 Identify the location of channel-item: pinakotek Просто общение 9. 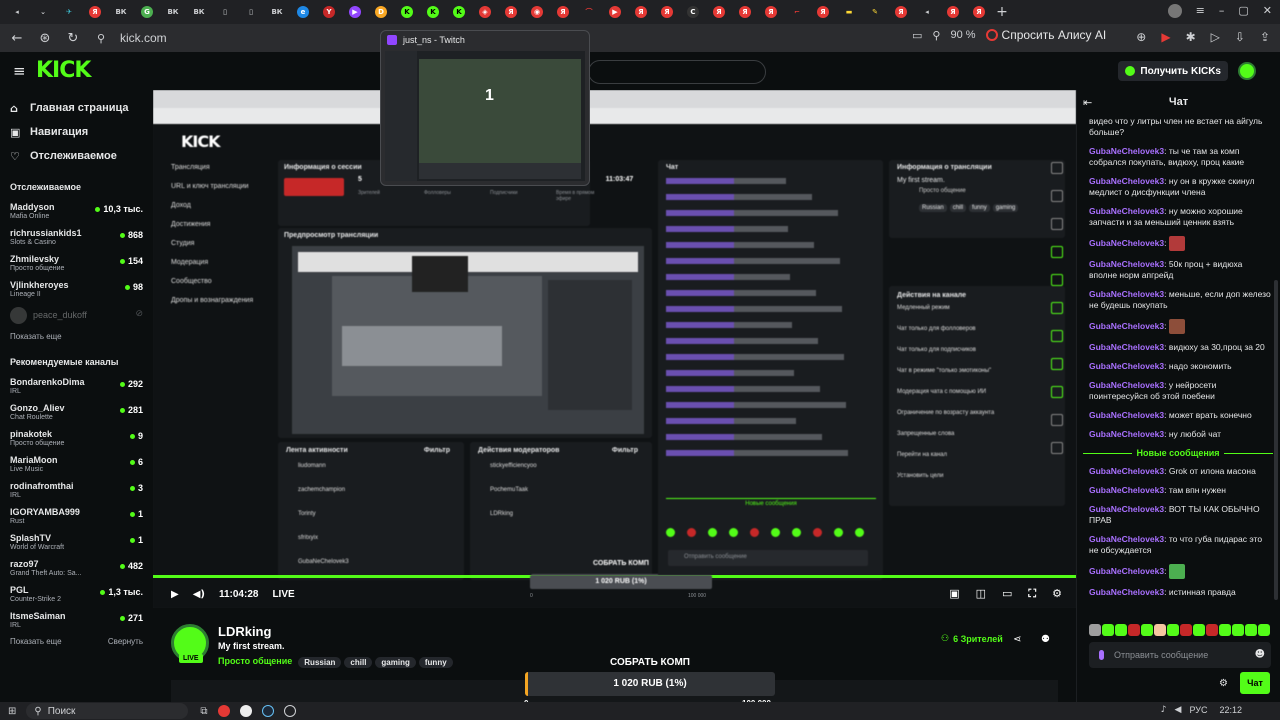
(81, 438).